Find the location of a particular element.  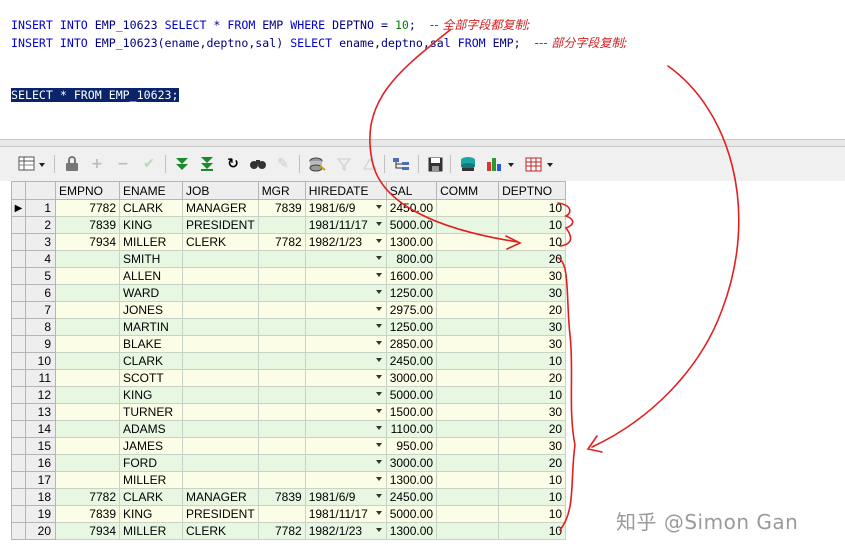

clear-filter-icon is located at coordinates (370, 164).